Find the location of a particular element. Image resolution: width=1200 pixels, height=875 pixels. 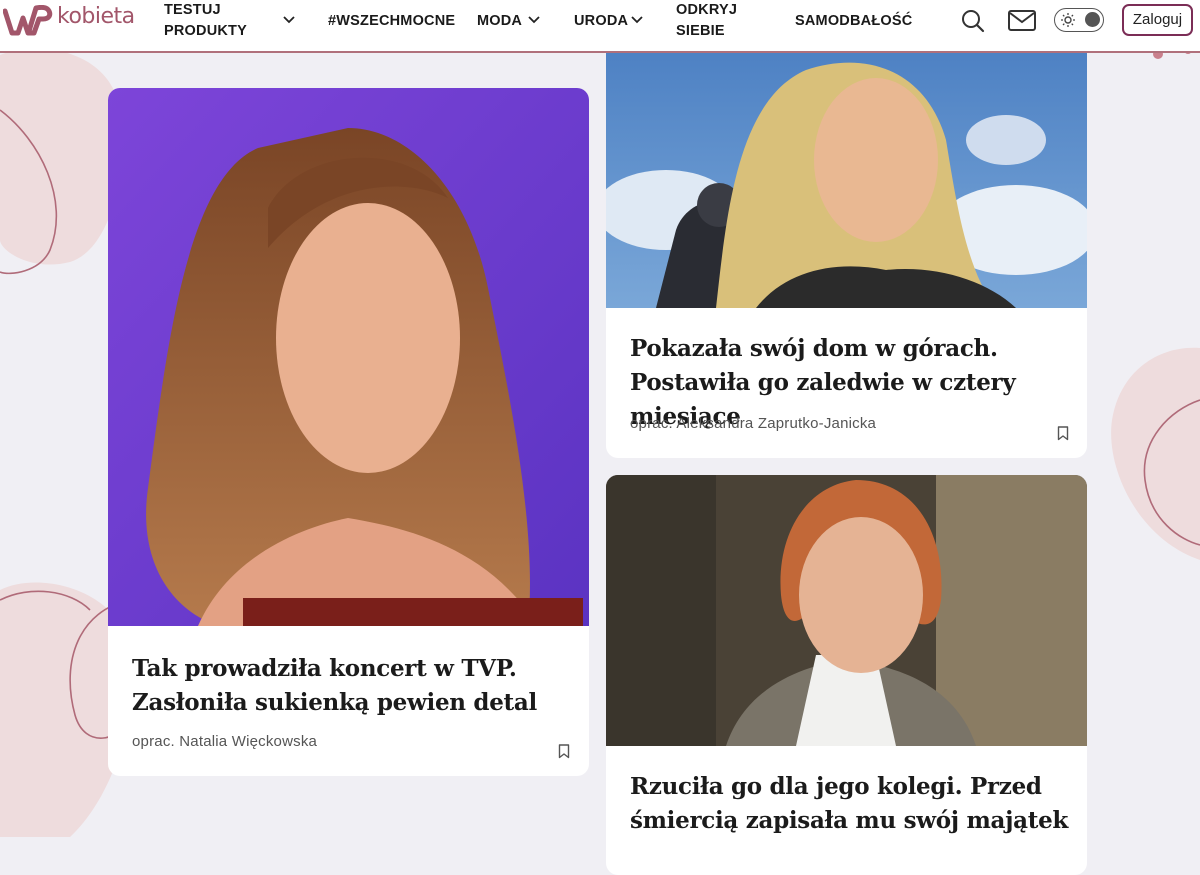

nav-moda: MODA is located at coordinates (499, 21).